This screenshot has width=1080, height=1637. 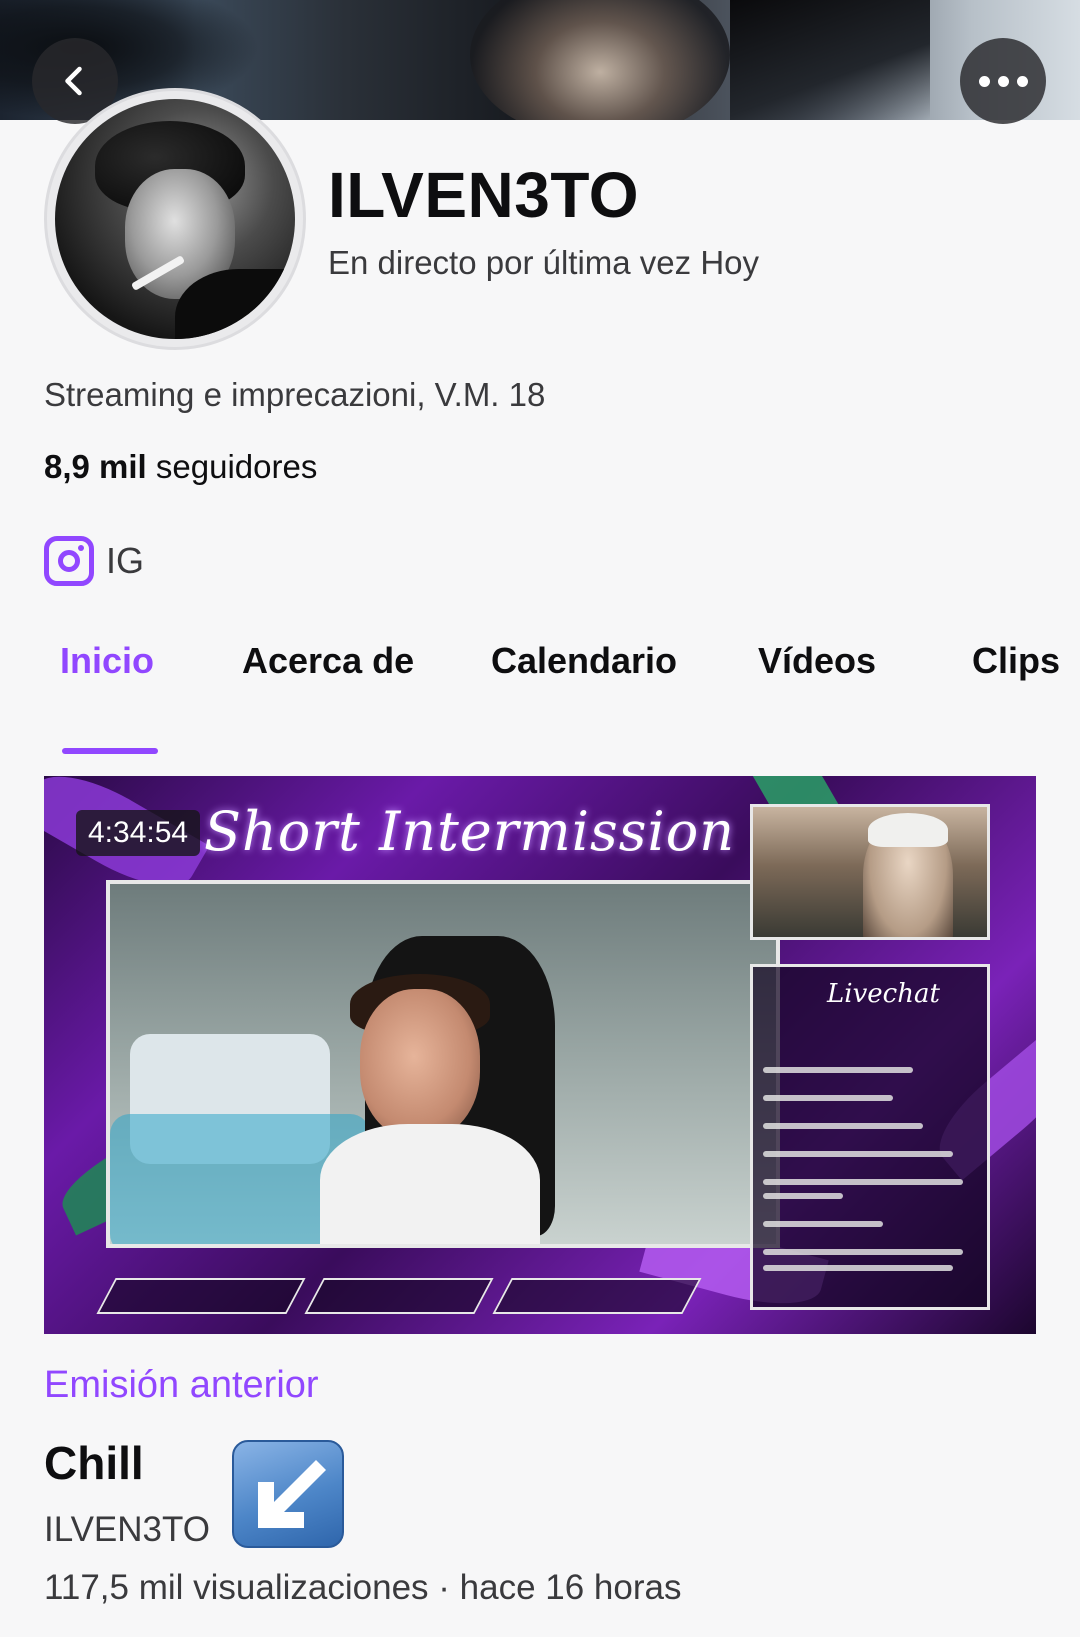 I want to click on tab-clips: Clips, so click(x=1016, y=661).